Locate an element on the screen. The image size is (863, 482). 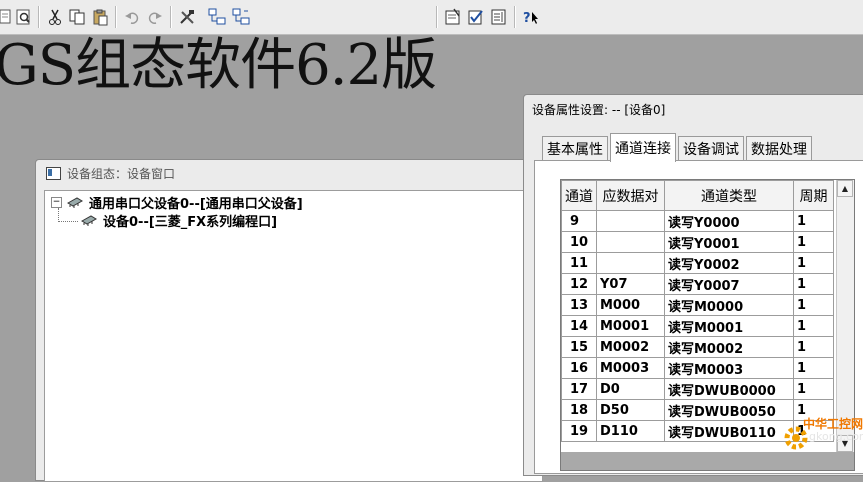
channel-cell: 13 is located at coordinates (579, 305).